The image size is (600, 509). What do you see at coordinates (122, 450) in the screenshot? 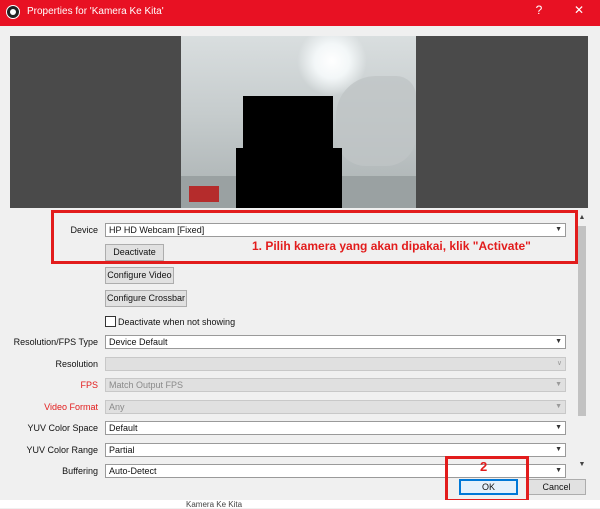
I see `yuv-color-range-value: Partial` at bounding box center [122, 450].